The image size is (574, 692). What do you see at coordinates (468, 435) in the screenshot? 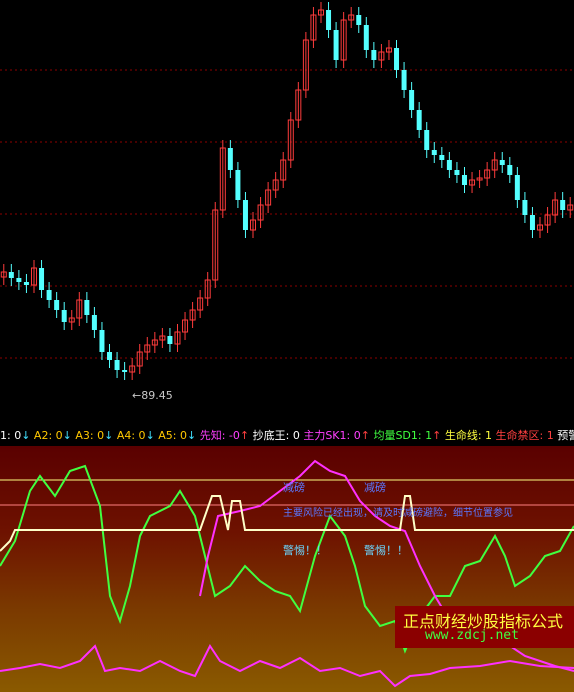
I see `indicator-item: 生命线: 1` at bounding box center [468, 435].